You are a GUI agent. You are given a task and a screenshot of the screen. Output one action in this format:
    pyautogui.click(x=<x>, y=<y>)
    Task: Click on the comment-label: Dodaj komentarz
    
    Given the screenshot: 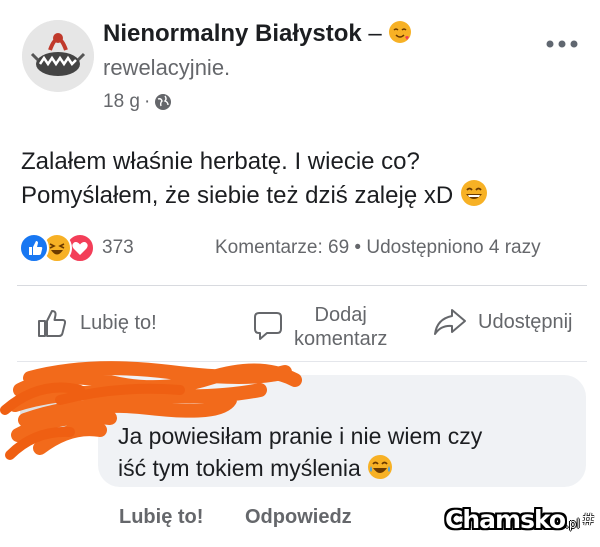 What is the action you would take?
    pyautogui.click(x=340, y=327)
    